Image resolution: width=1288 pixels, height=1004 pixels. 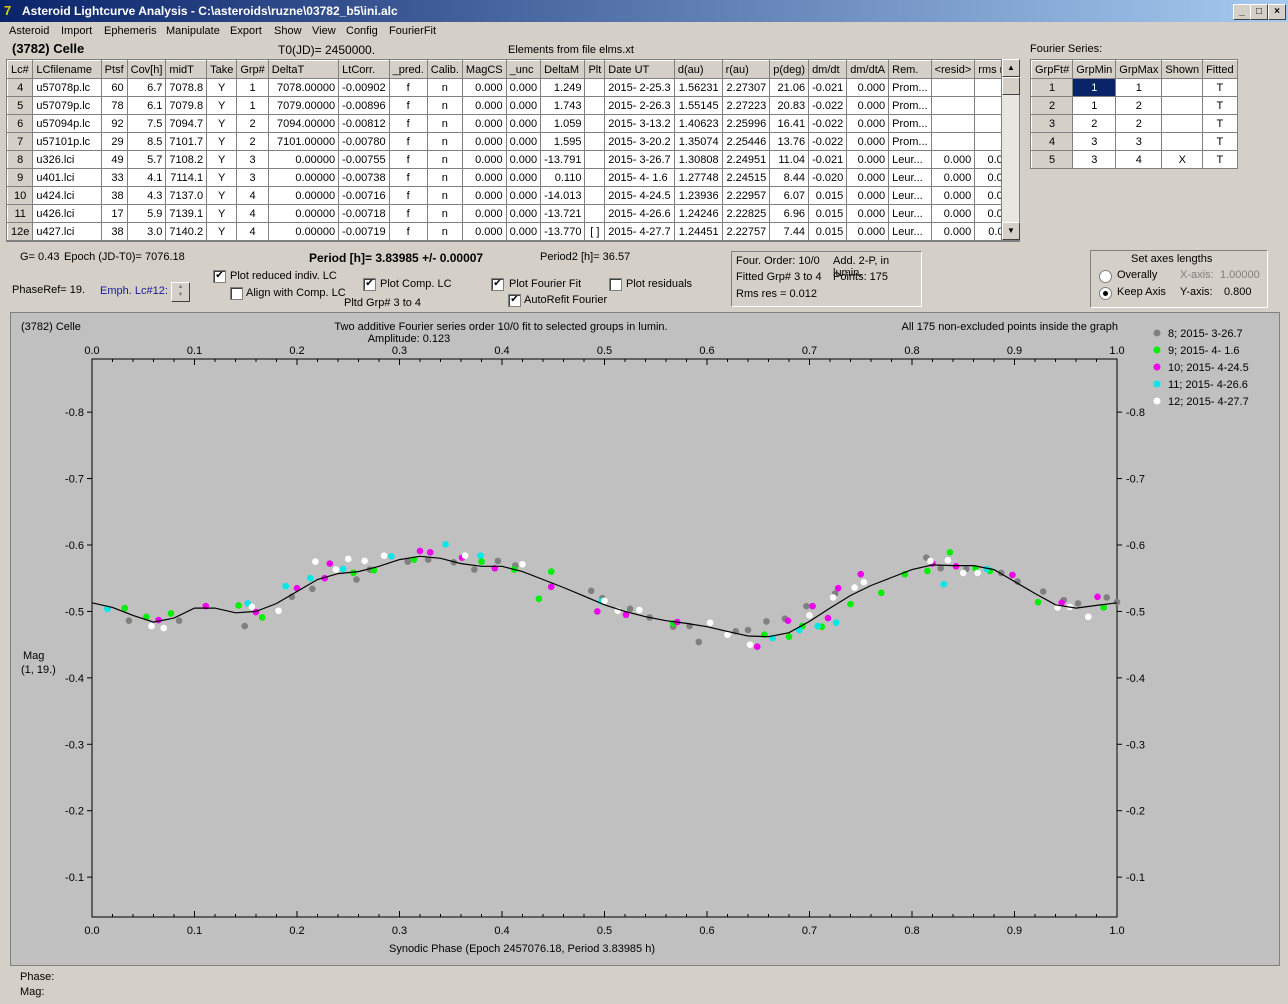 What do you see at coordinates (1134, 105) in the screenshot?
I see `fourier-table-row: 212 T` at bounding box center [1134, 105].